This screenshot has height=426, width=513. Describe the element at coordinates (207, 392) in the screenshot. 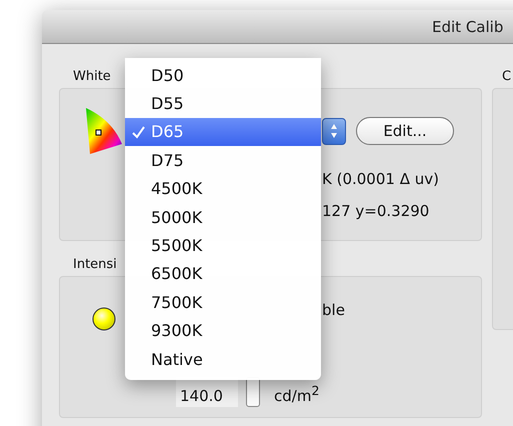

I see `intensity-field: 140.0` at that location.